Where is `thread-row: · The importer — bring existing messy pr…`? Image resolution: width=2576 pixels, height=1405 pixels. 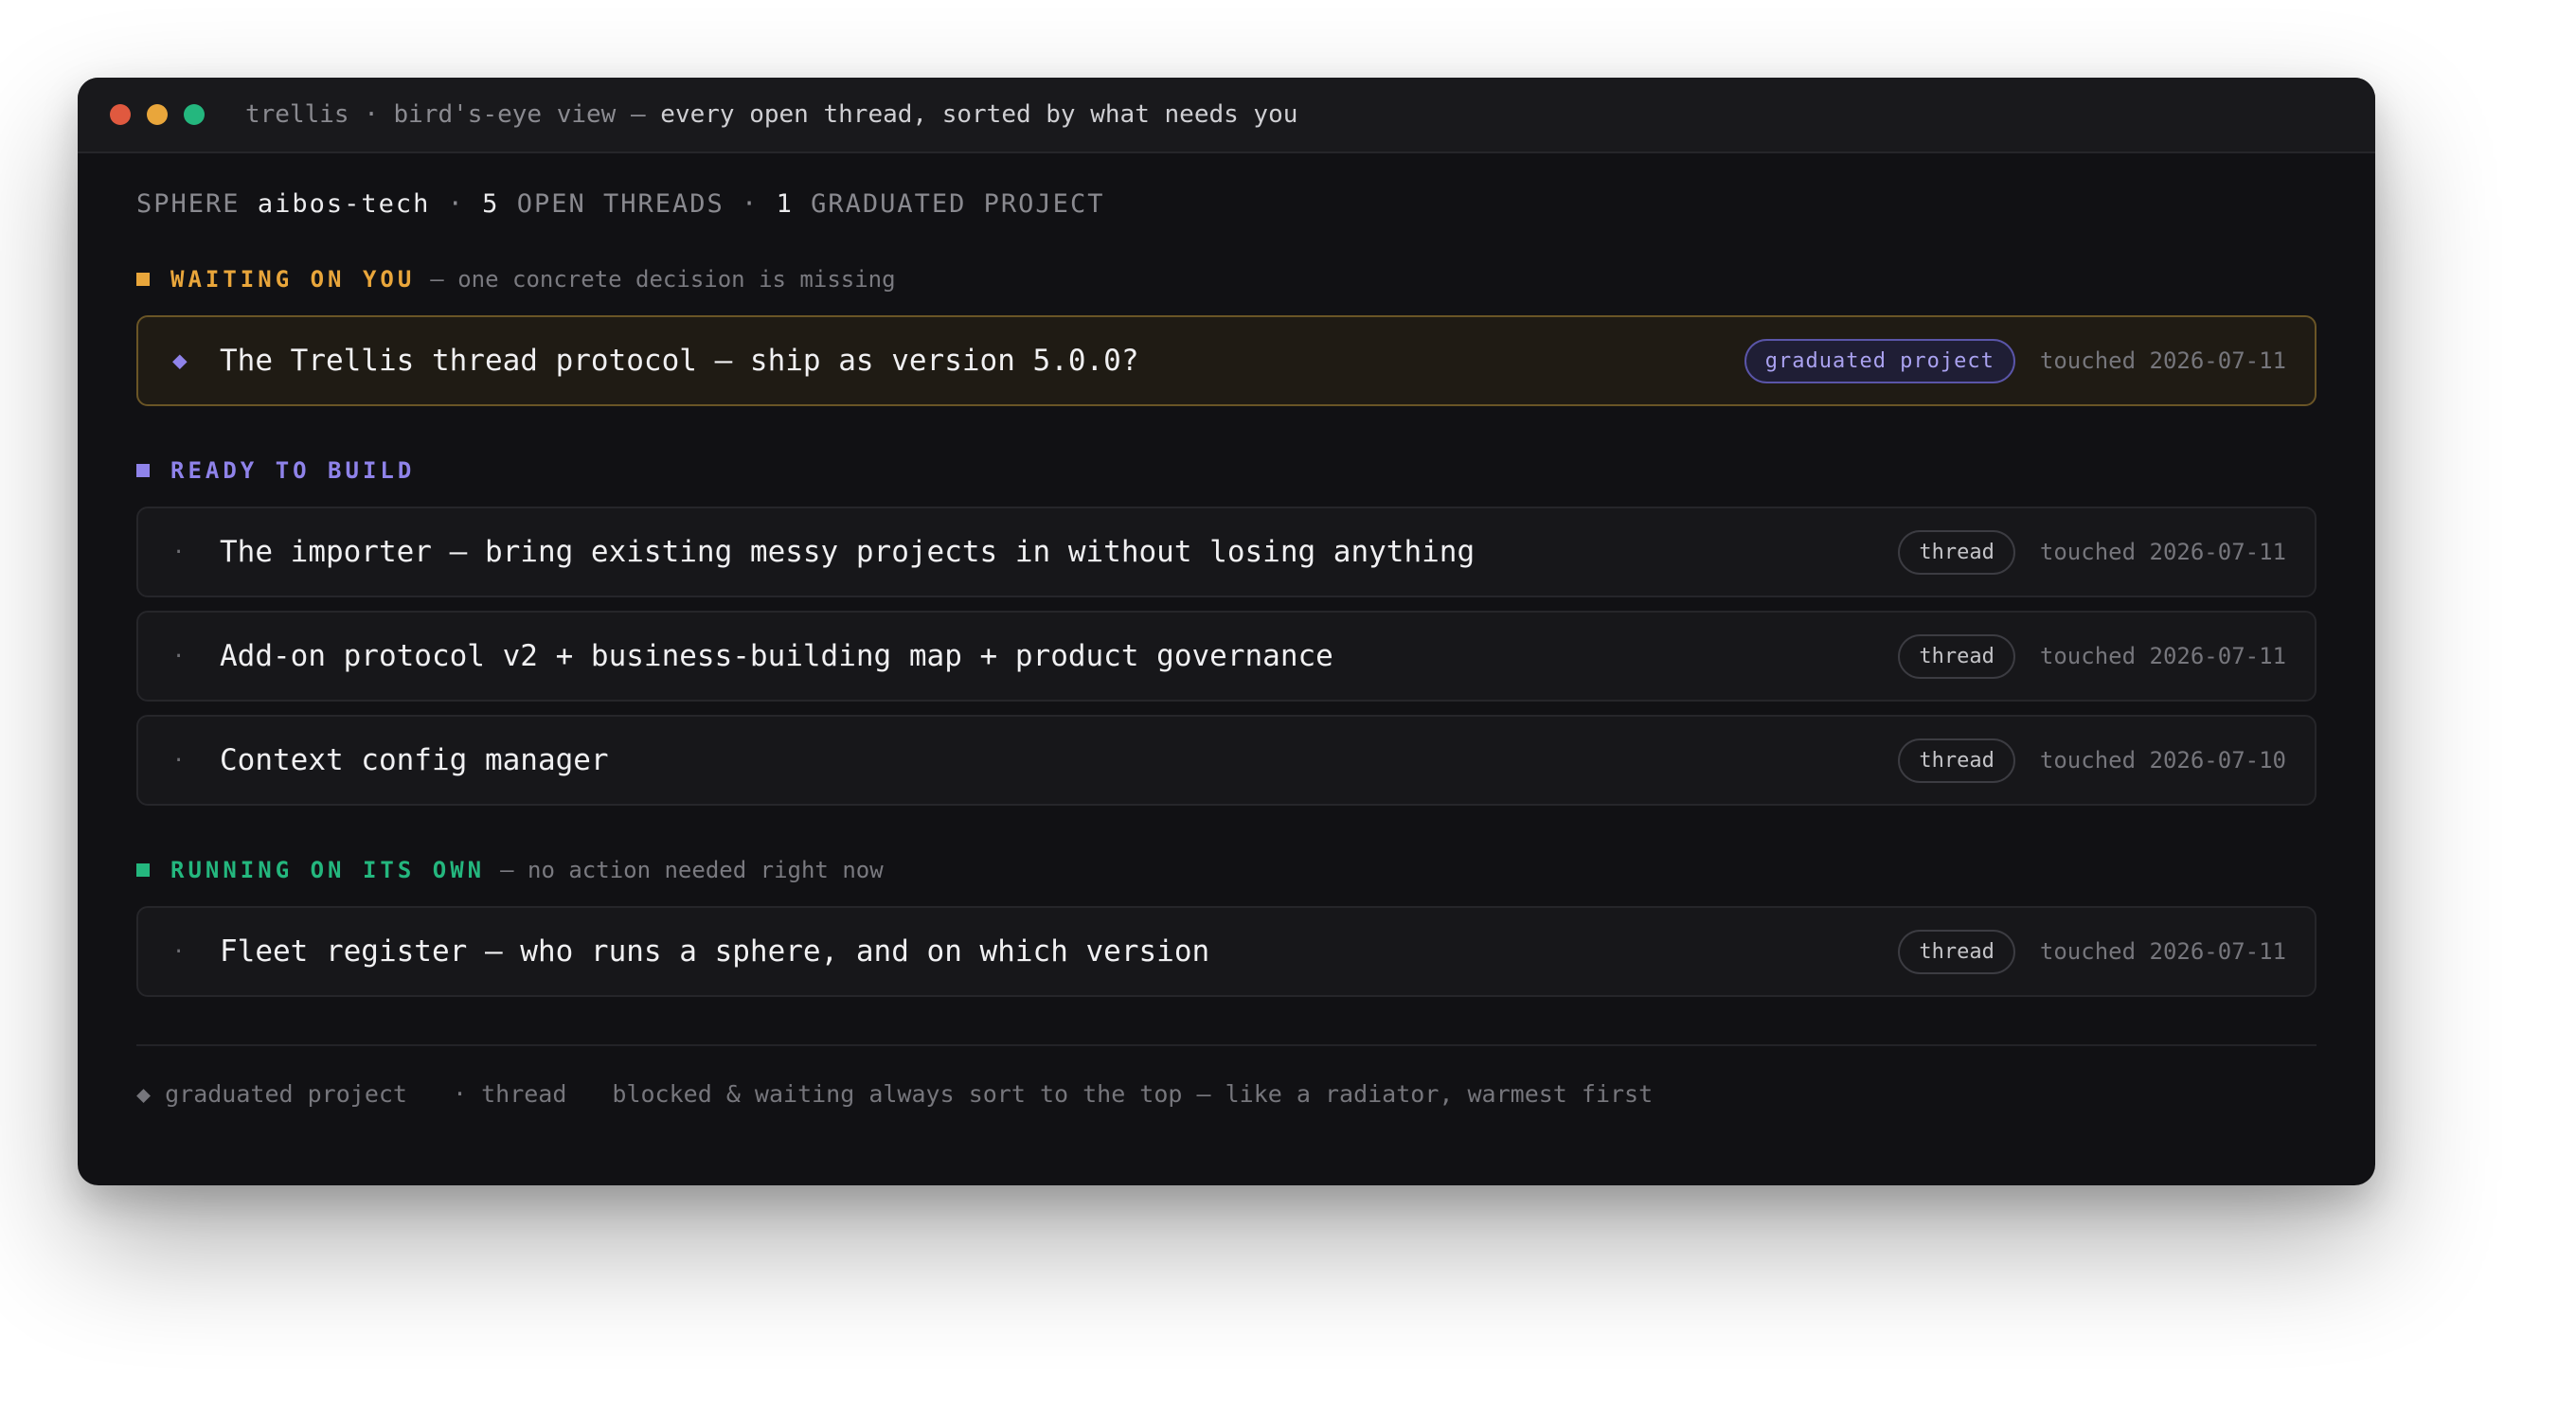 thread-row: · The importer — bring existing messy pr… is located at coordinates (1226, 552).